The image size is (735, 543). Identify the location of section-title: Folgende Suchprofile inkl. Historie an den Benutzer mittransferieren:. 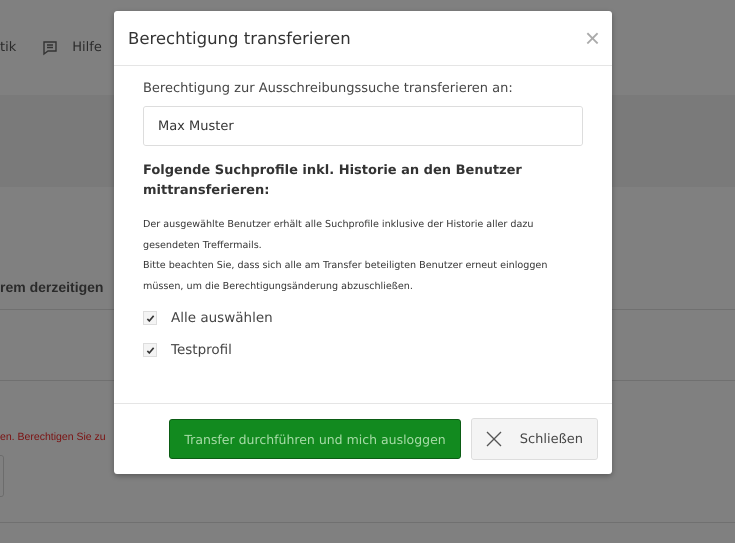
(333, 181).